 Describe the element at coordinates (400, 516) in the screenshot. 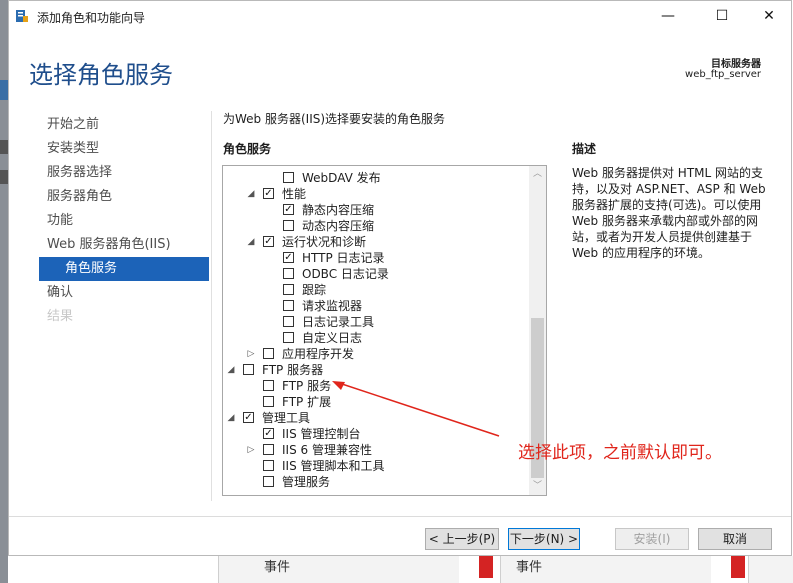

I see `footer-divider` at that location.